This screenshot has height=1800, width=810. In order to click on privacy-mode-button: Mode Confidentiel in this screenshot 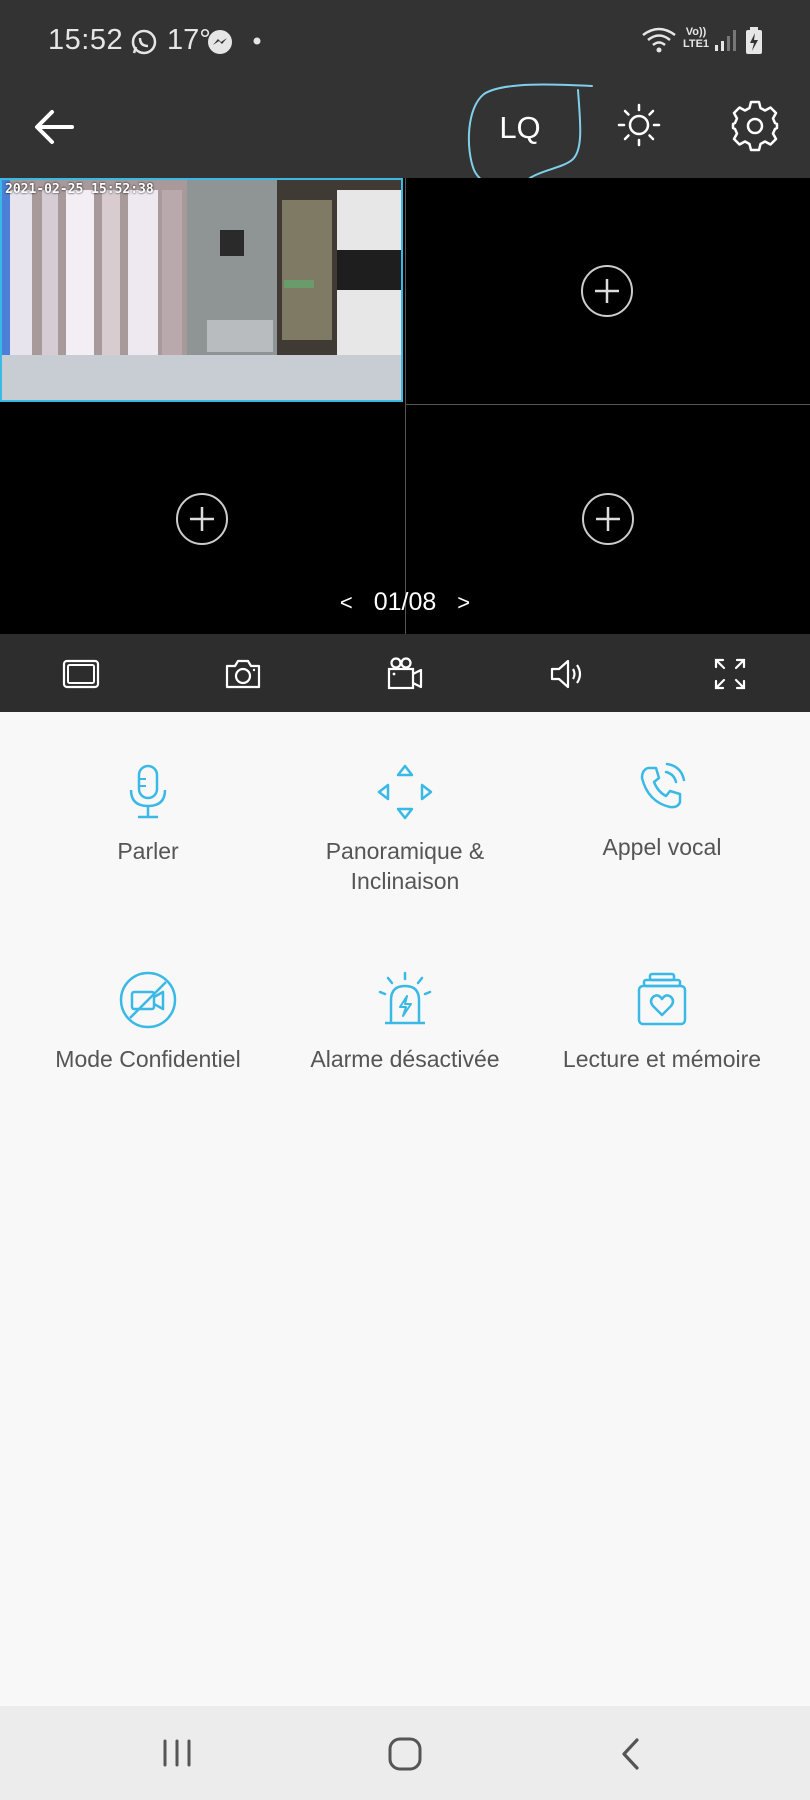, I will do `click(148, 1022)`.